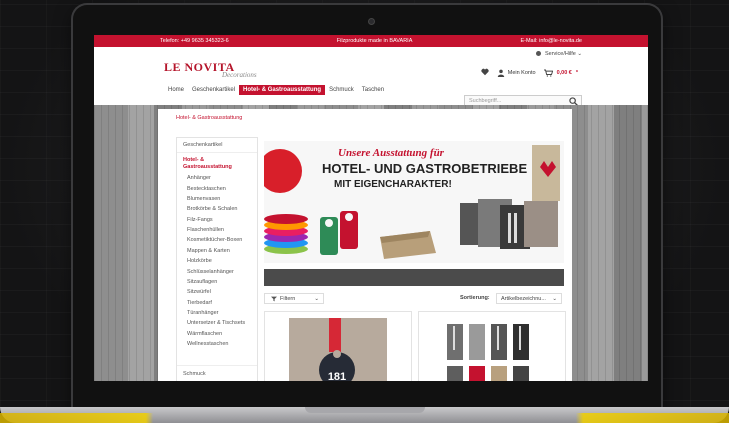  What do you see at coordinates (217, 220) in the screenshot?
I see `sidebar-subitem: Filz-Fangs` at bounding box center [217, 220].